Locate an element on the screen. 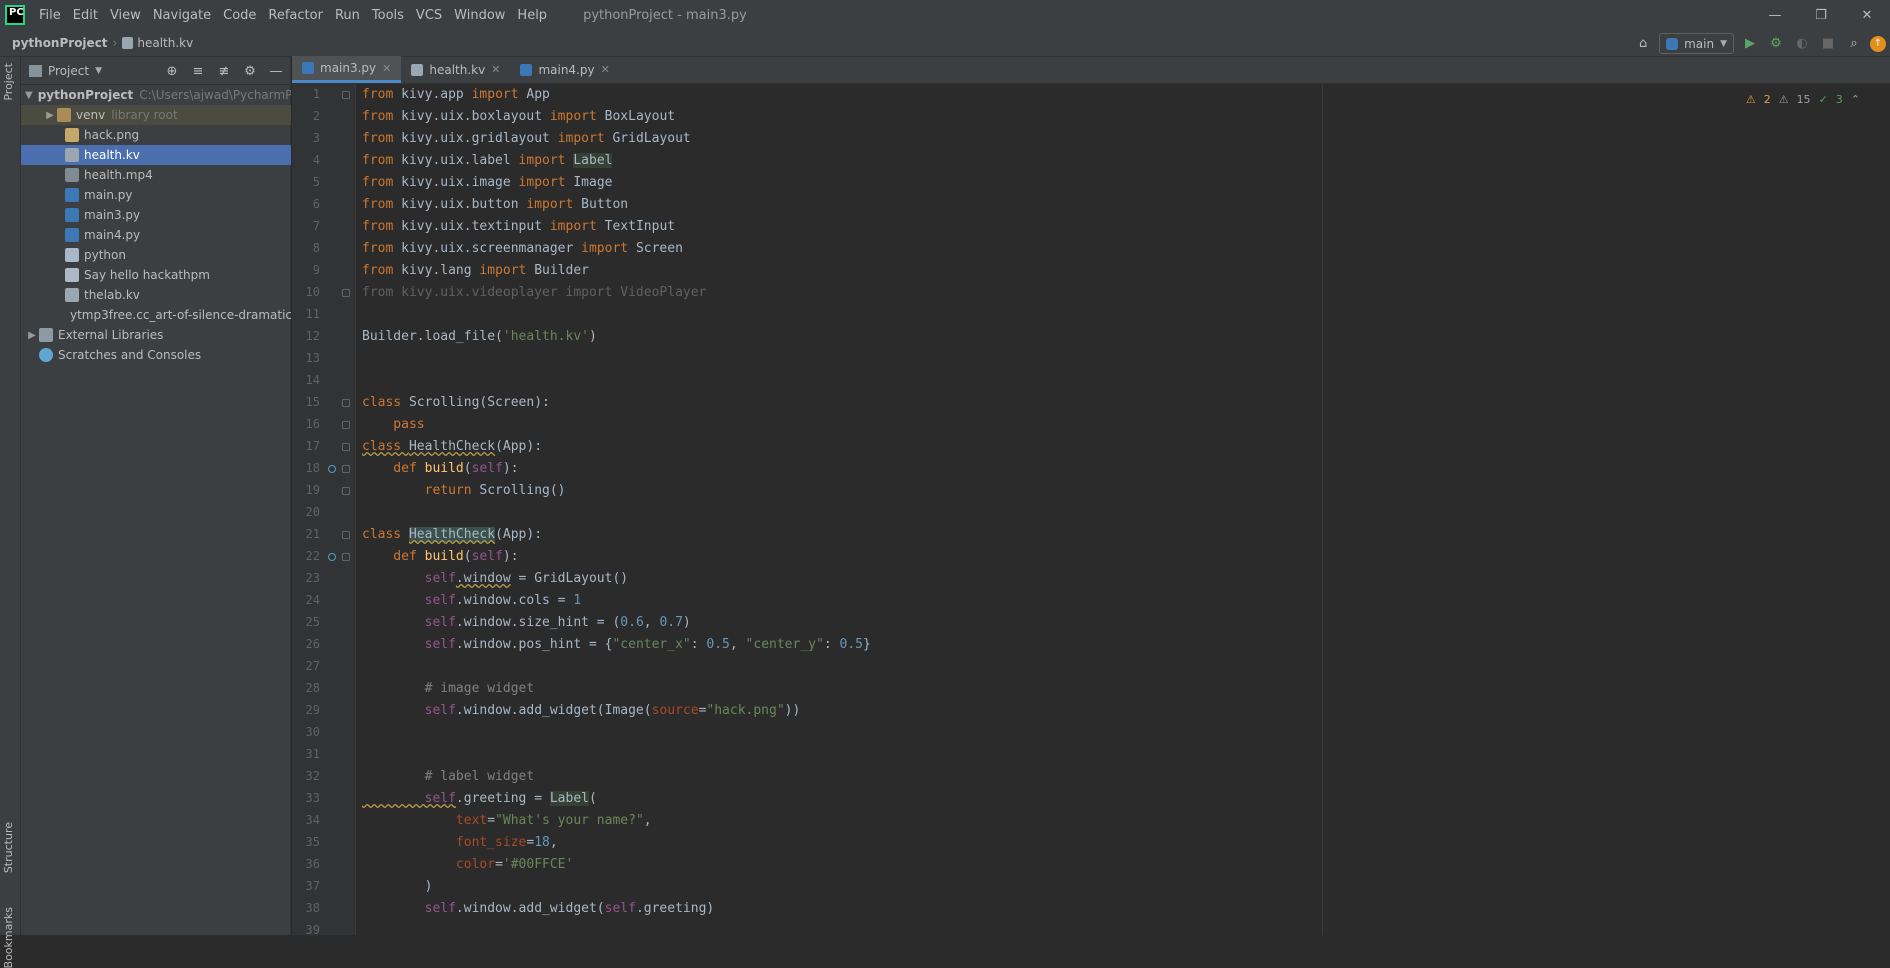 The image size is (1890, 968). tree-item-label: hack.png is located at coordinates (112, 135).